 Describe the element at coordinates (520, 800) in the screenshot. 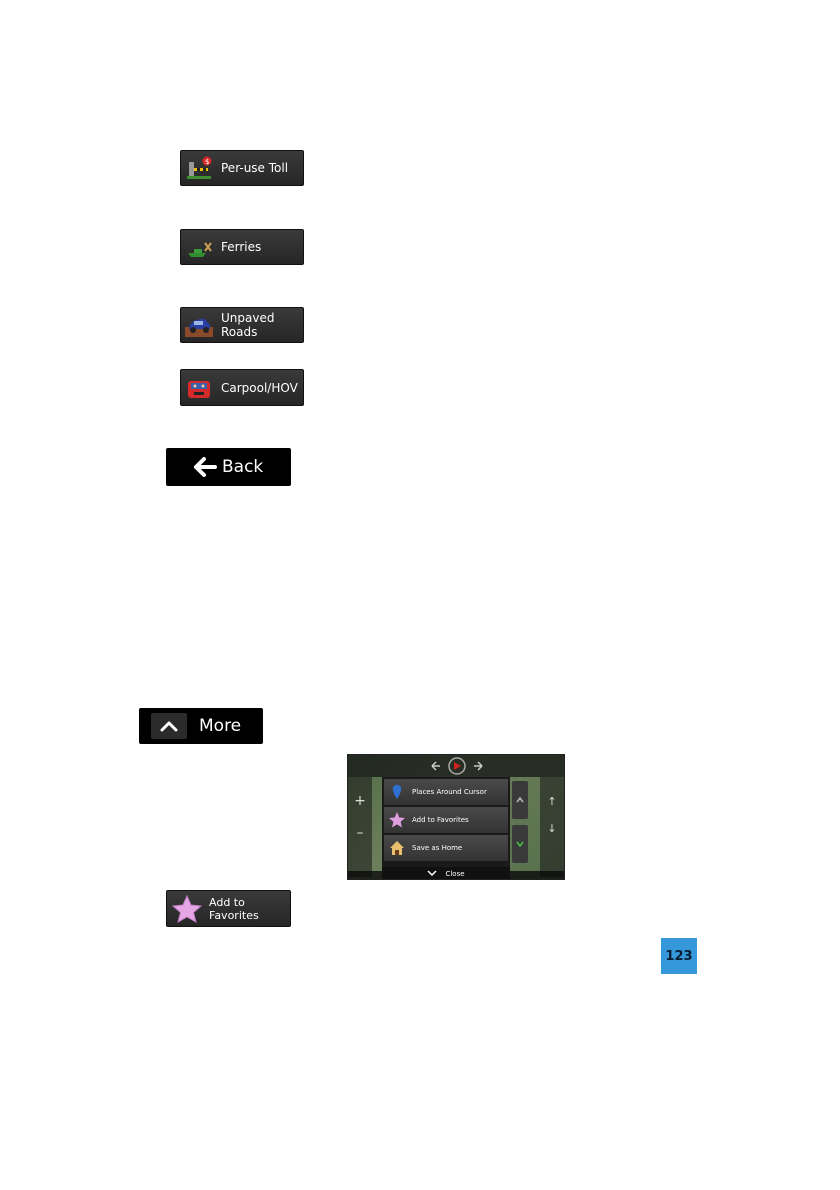

I see `scroll-up-icon` at that location.